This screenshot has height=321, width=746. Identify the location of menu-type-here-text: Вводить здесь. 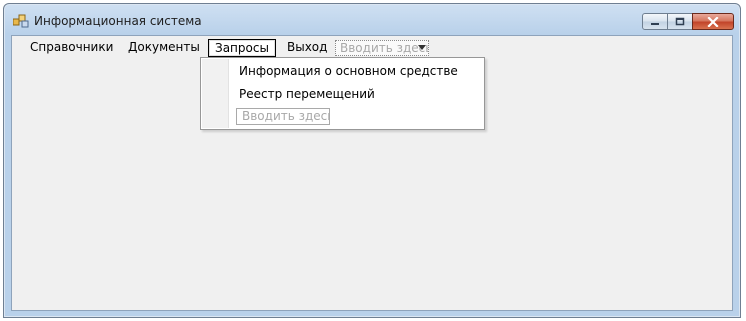
(384, 48).